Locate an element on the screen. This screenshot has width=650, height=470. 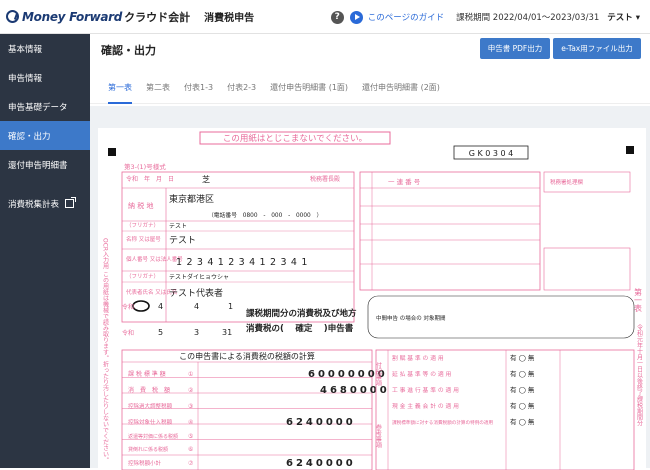
sidebar-item-base-data: 申告基礎データ is located at coordinates (45, 106).